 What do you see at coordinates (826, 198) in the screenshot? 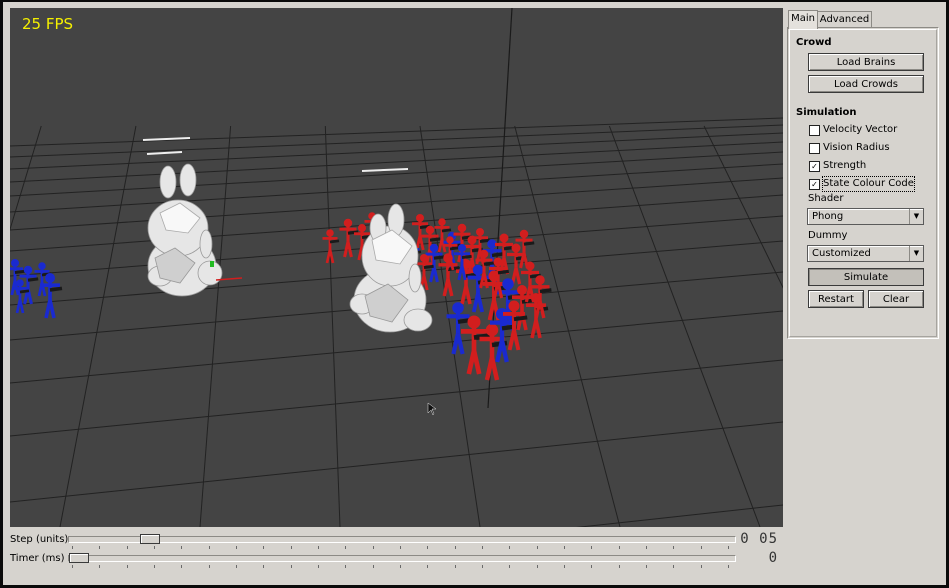
I see `shader-label: Shader` at bounding box center [826, 198].